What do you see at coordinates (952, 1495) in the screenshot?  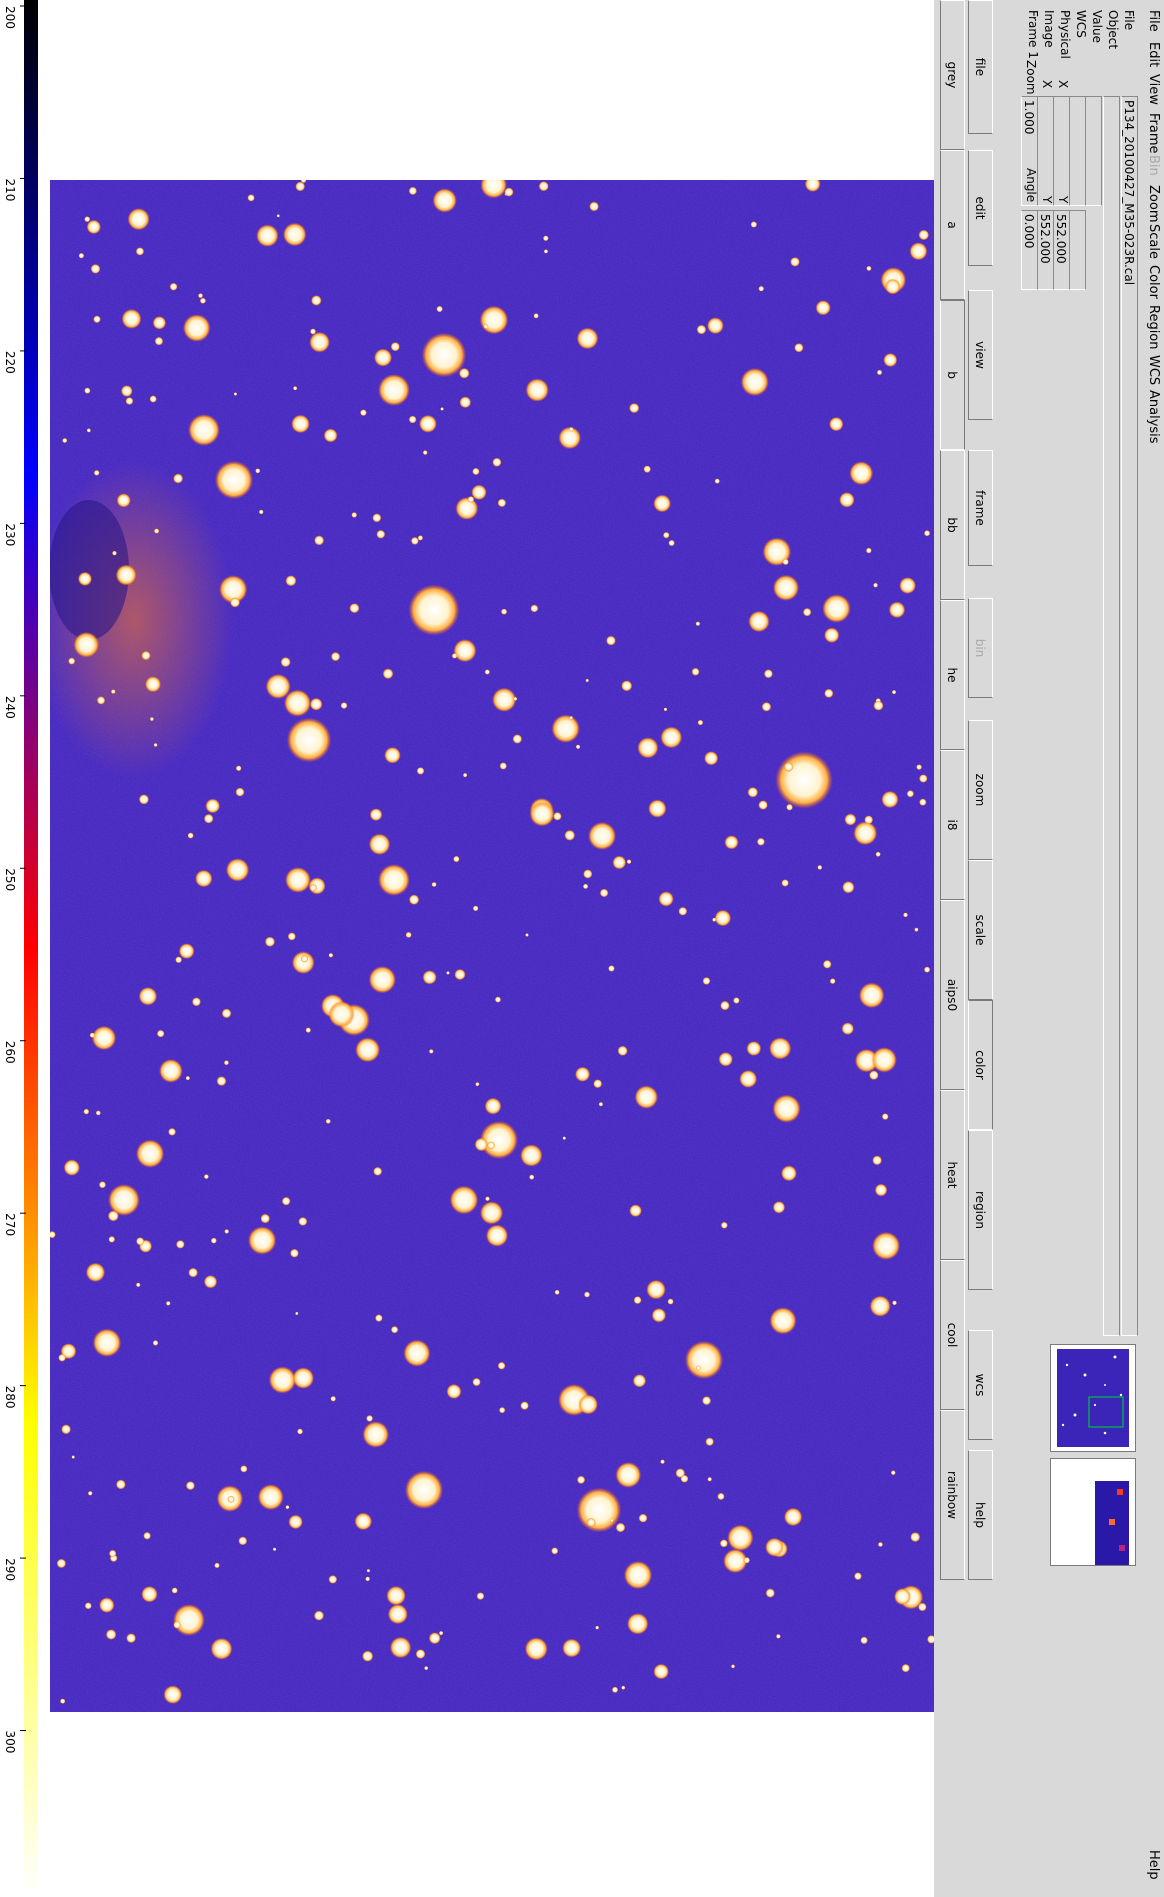 I see `colormap-rainbow: rainbow` at bounding box center [952, 1495].